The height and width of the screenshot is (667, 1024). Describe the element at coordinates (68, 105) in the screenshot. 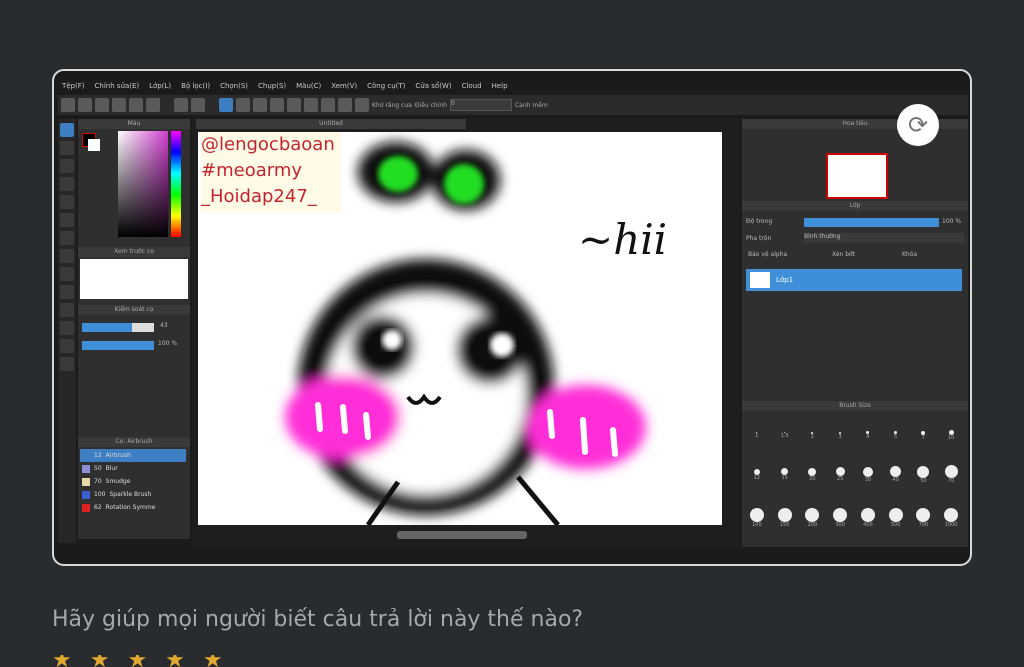

I see `new-file-icon` at that location.